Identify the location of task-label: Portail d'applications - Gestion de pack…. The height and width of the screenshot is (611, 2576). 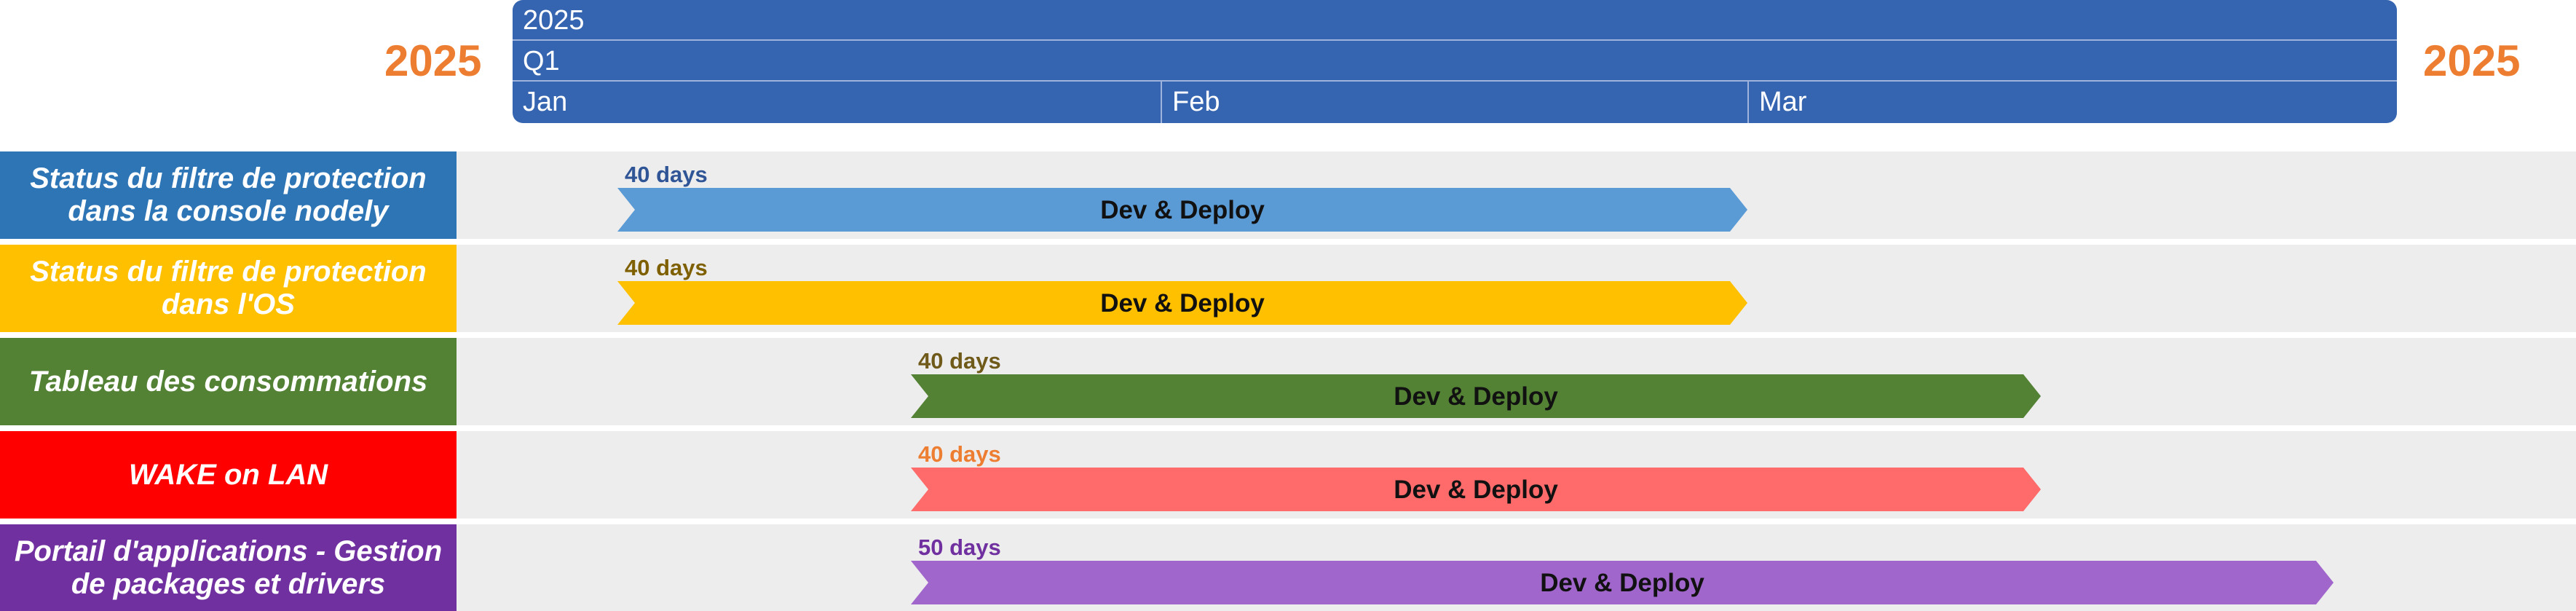
(228, 567).